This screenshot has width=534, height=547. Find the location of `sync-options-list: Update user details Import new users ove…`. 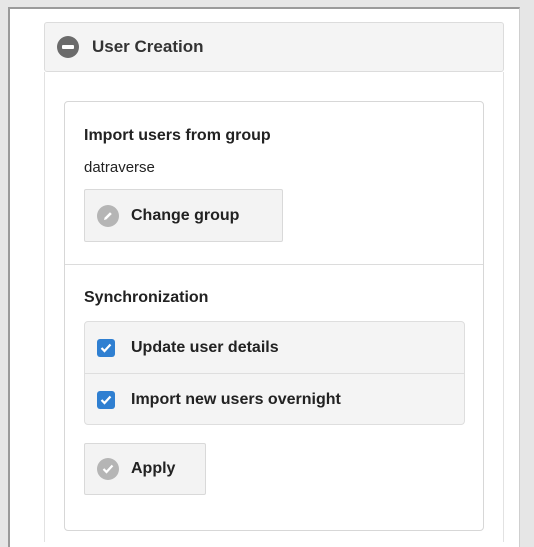

sync-options-list: Update user details Import new users ove… is located at coordinates (274, 373).